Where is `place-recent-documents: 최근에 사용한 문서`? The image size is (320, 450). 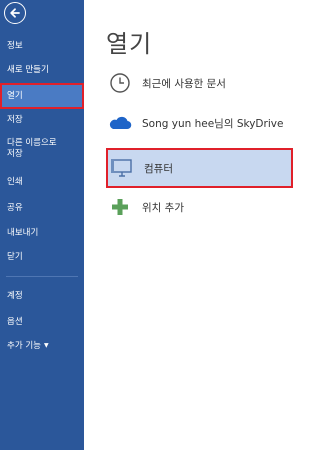
place-recent-documents: 최근에 사용한 문서 is located at coordinates (167, 83).